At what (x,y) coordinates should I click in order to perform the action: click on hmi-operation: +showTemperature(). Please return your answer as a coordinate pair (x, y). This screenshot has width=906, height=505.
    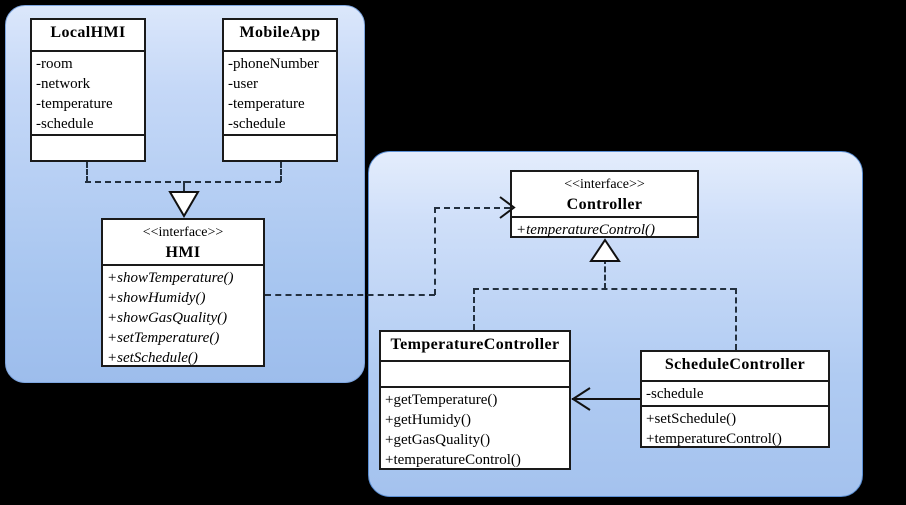
    Looking at the image, I should click on (170, 278).